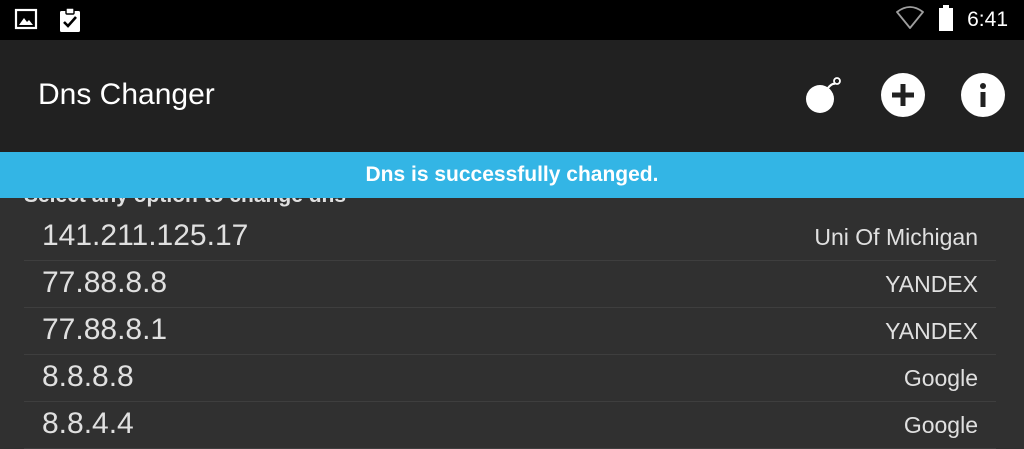 This screenshot has width=1024, height=449. I want to click on bomb-button, so click(823, 97).